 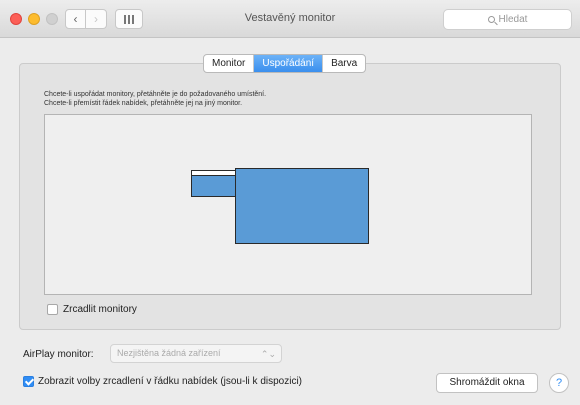 I want to click on tab-monitor: Monitor, so click(x=229, y=63).